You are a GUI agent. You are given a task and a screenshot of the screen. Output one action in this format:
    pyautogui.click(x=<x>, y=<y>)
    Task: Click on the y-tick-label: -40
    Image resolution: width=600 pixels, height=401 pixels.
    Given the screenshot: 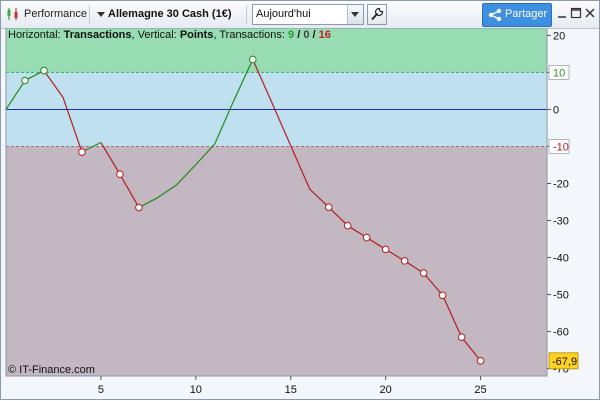 What is the action you would take?
    pyautogui.click(x=561, y=259)
    